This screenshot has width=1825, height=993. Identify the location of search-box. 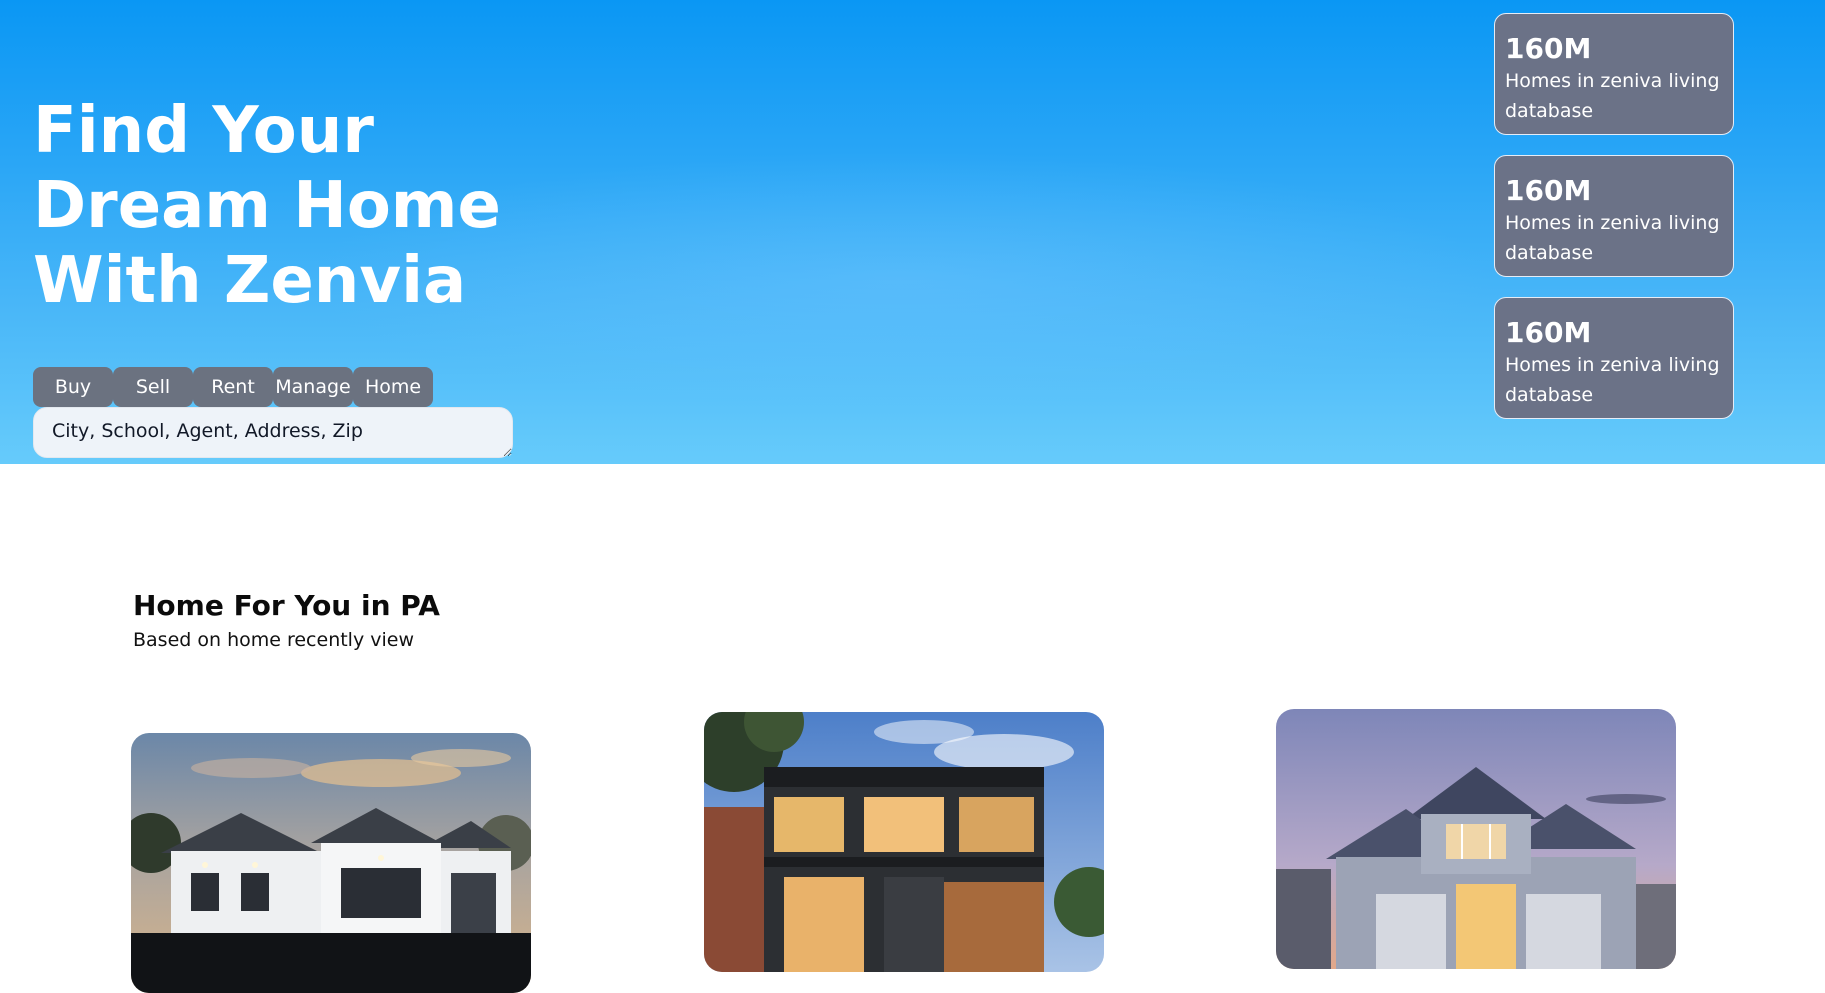
(273, 432).